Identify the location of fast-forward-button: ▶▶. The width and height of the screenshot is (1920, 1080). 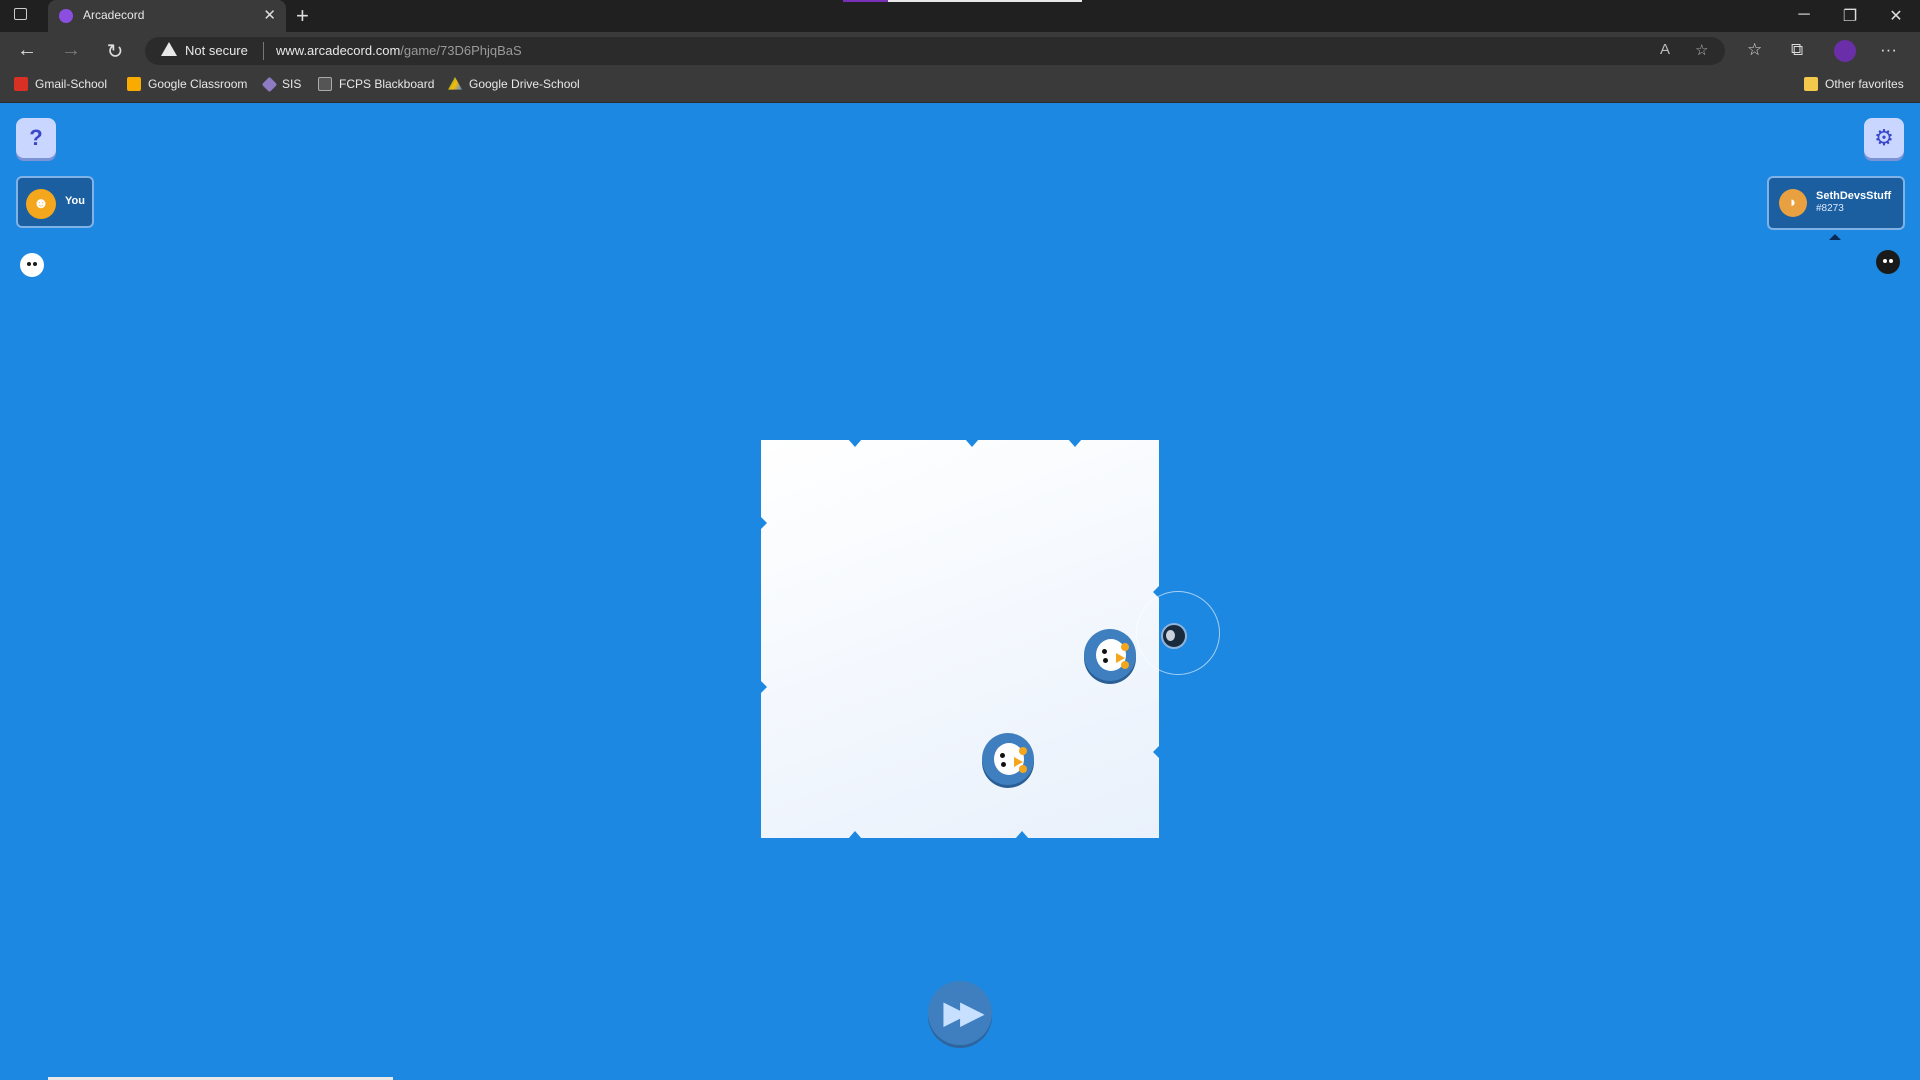
(960, 1013).